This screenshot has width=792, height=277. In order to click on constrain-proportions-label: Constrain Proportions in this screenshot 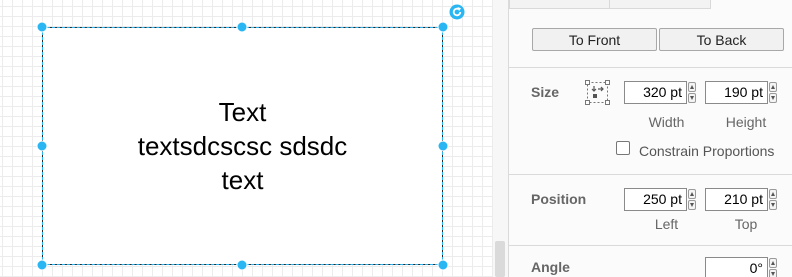, I will do `click(706, 151)`.